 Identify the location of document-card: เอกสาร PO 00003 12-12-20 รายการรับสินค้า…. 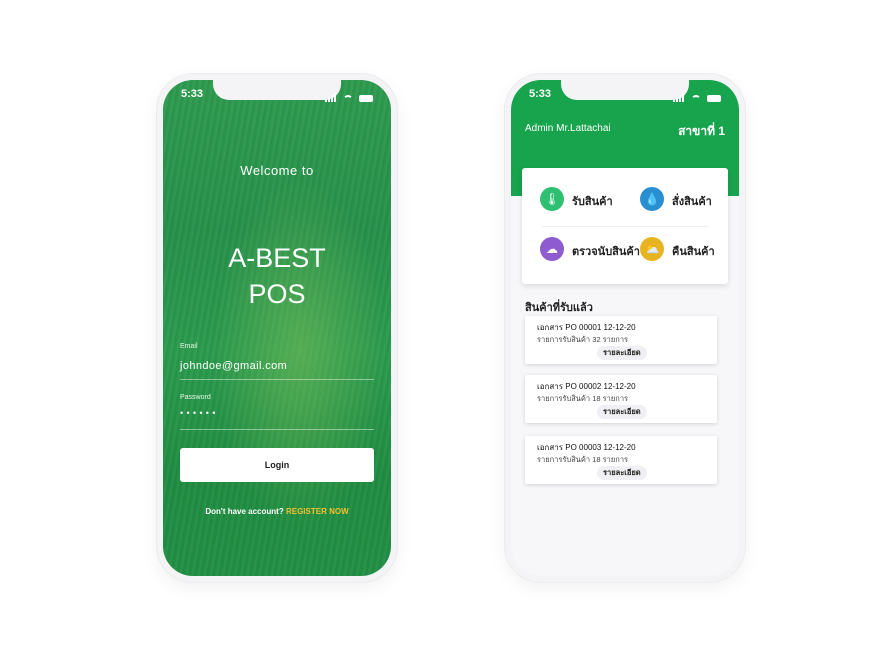
(621, 460).